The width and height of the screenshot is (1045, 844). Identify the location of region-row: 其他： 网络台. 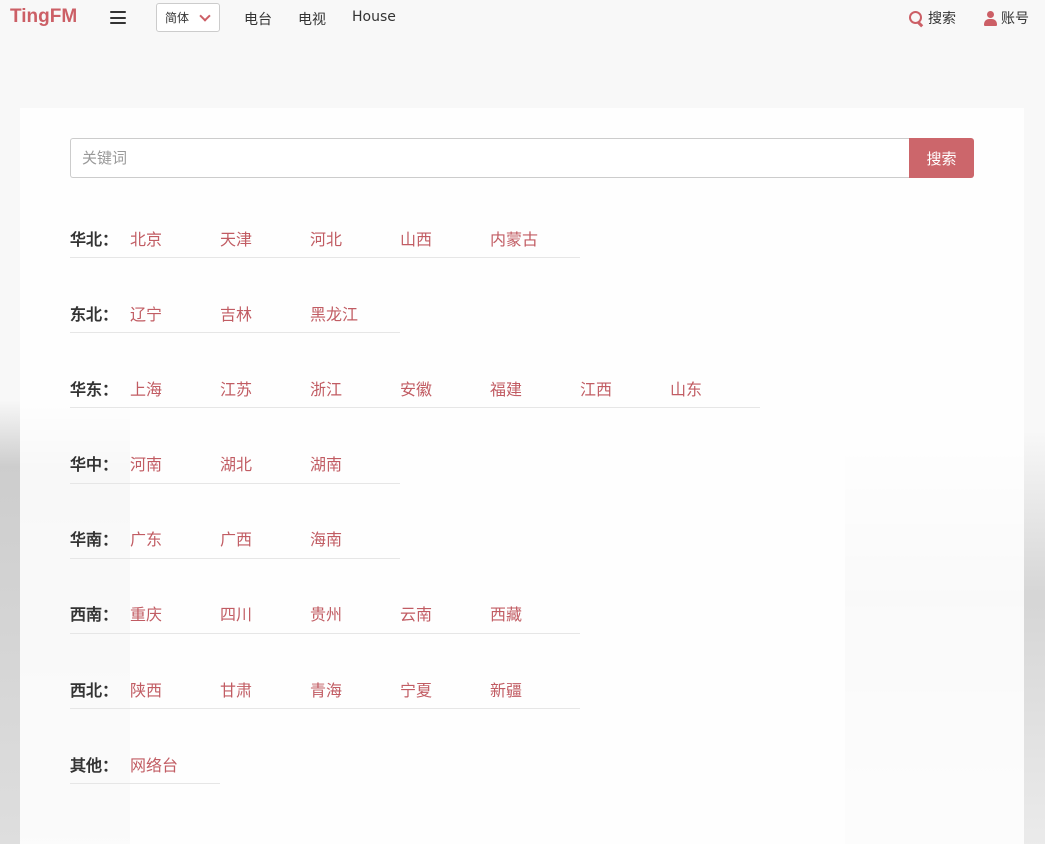
(415, 781).